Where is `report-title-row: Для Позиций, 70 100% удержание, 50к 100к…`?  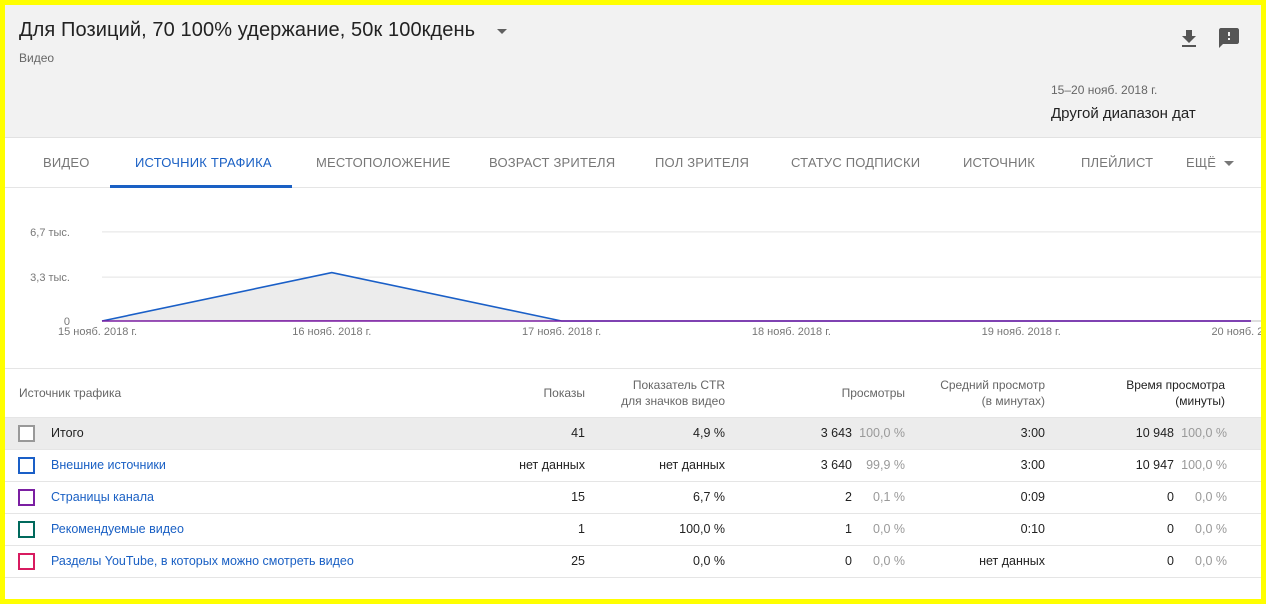
report-title-row: Для Позиций, 70 100% удержание, 50к 100к… is located at coordinates (263, 30).